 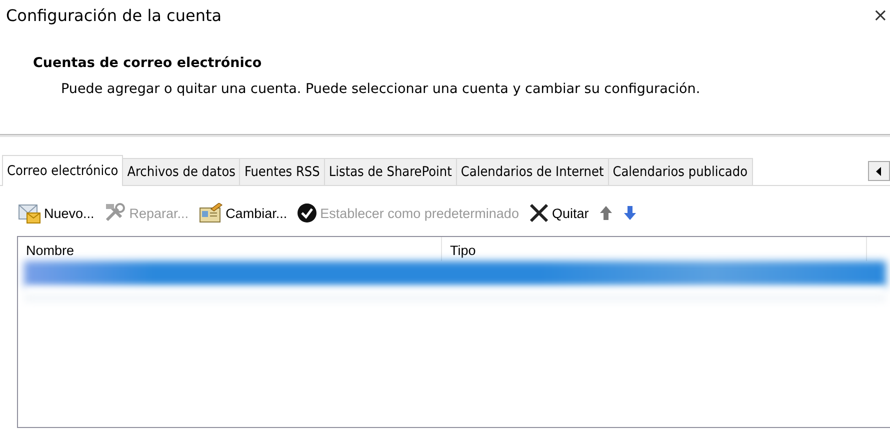 What do you see at coordinates (114, 15) in the screenshot?
I see `window-title: Configuración de la cuenta` at bounding box center [114, 15].